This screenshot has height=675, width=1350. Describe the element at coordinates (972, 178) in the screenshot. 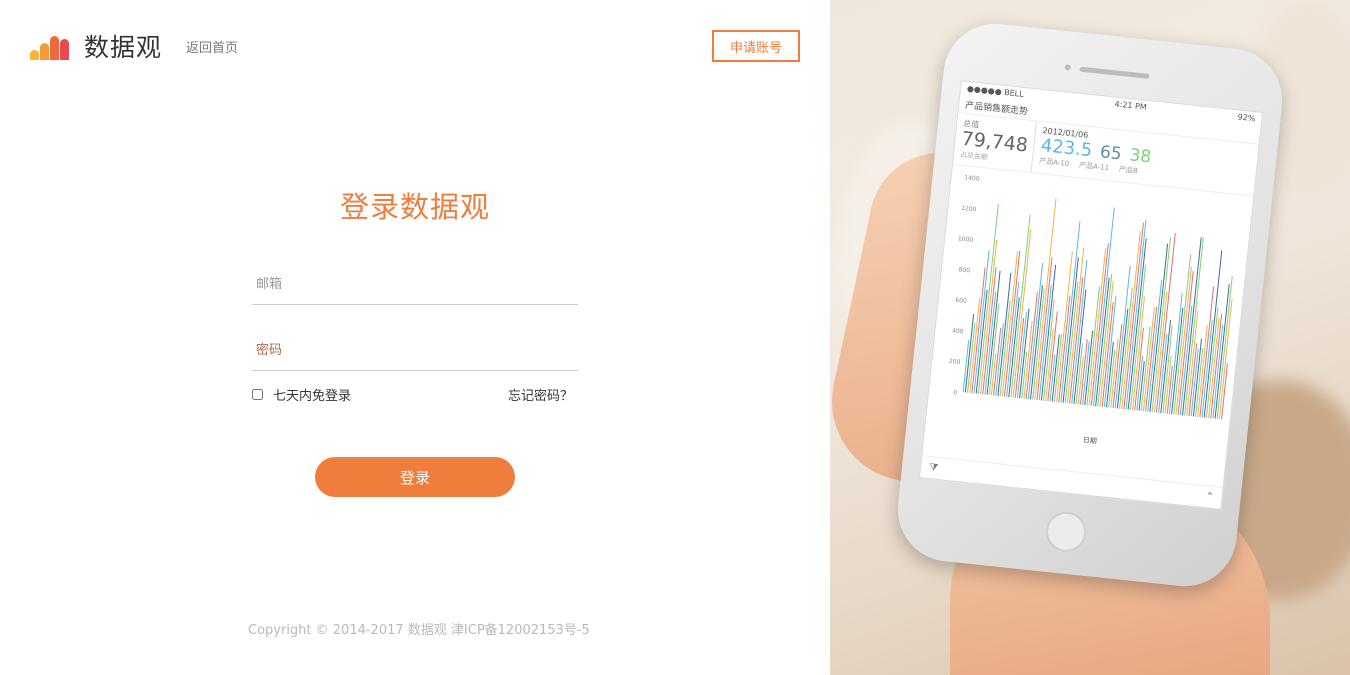

I see `y-tick-label: 1400` at that location.